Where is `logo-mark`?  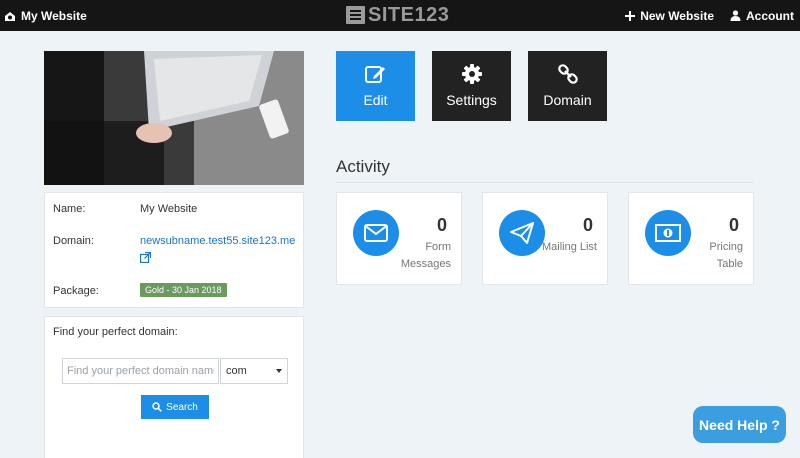
logo-mark is located at coordinates (355, 15).